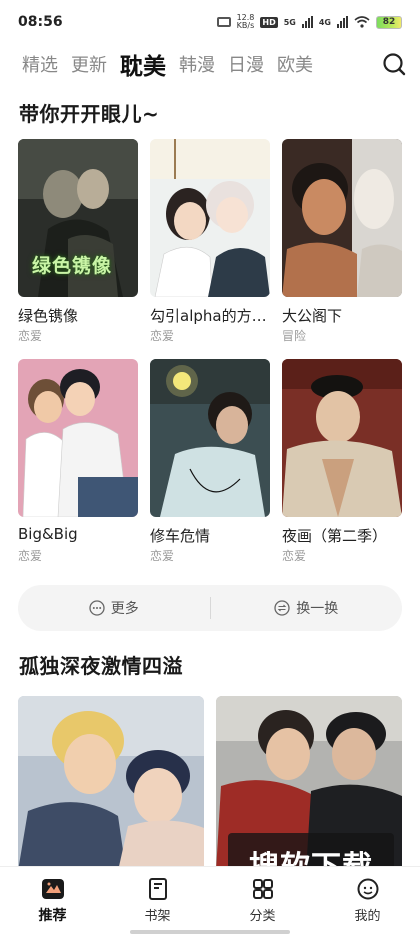 The height and width of the screenshot is (936, 420). What do you see at coordinates (262, 916) in the screenshot?
I see `nav-category-label: 分类` at bounding box center [262, 916].